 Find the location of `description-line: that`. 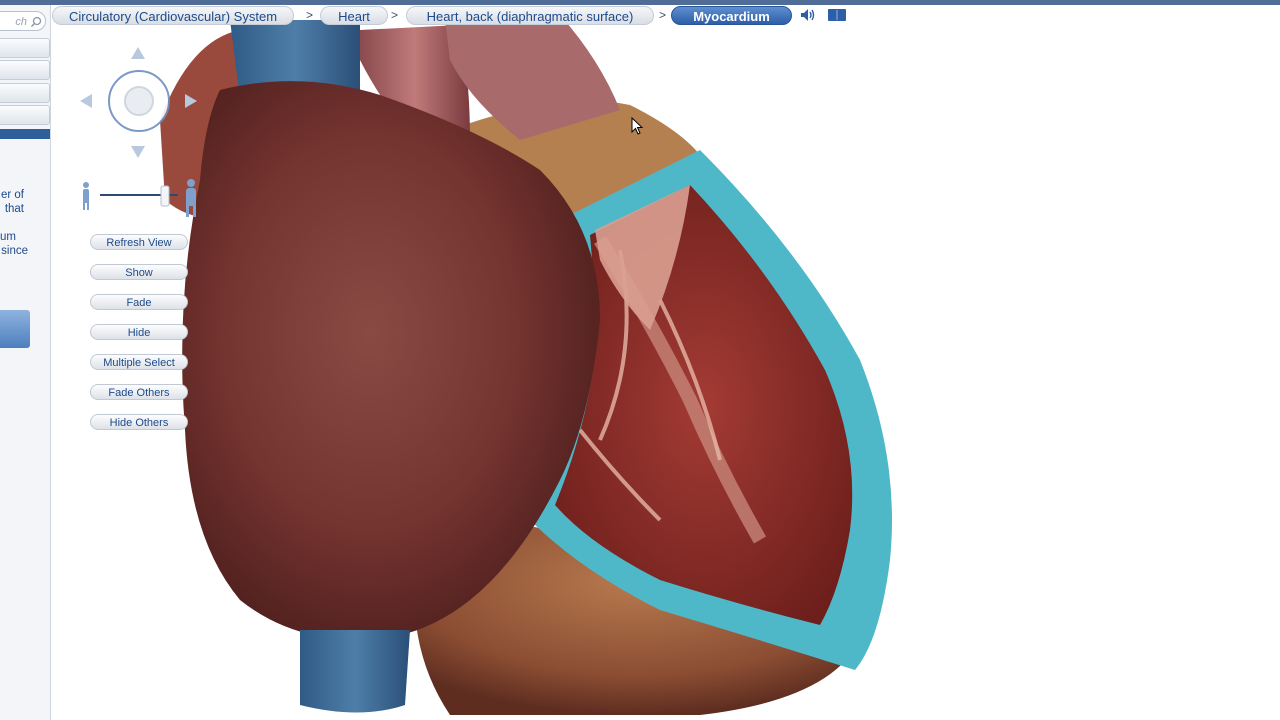

description-line: that is located at coordinates (14, 209).